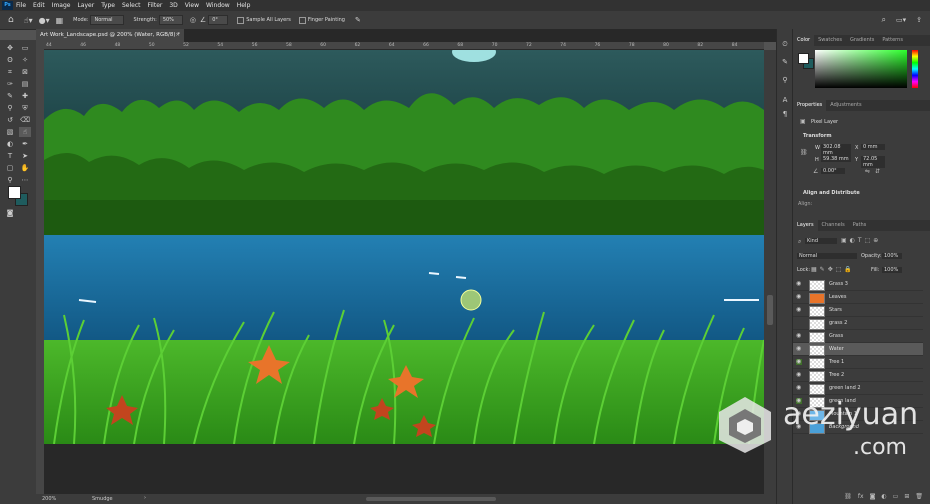  I want to click on mode-select: Normal, so click(107, 20).